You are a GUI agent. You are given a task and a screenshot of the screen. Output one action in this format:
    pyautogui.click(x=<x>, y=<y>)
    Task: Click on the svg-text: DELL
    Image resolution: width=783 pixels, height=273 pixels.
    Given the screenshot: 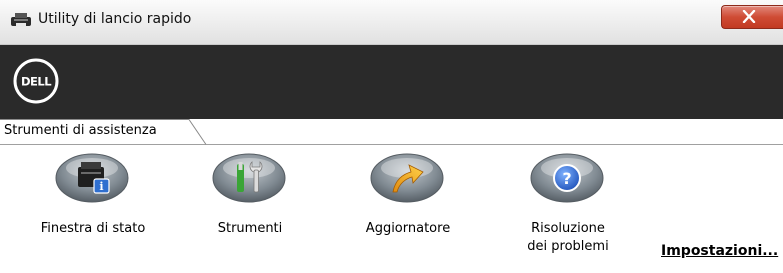 What is the action you would take?
    pyautogui.click(x=36, y=82)
    